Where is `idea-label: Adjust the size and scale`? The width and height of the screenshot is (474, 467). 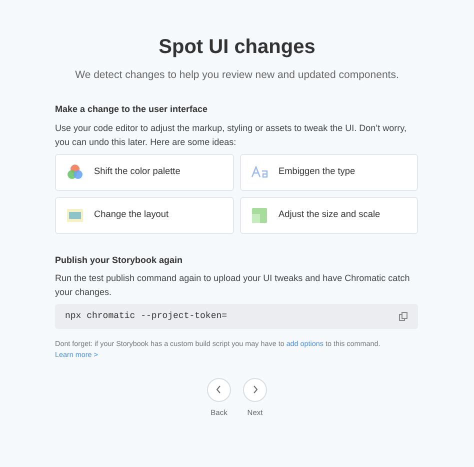 idea-label: Adjust the size and scale is located at coordinates (329, 215).